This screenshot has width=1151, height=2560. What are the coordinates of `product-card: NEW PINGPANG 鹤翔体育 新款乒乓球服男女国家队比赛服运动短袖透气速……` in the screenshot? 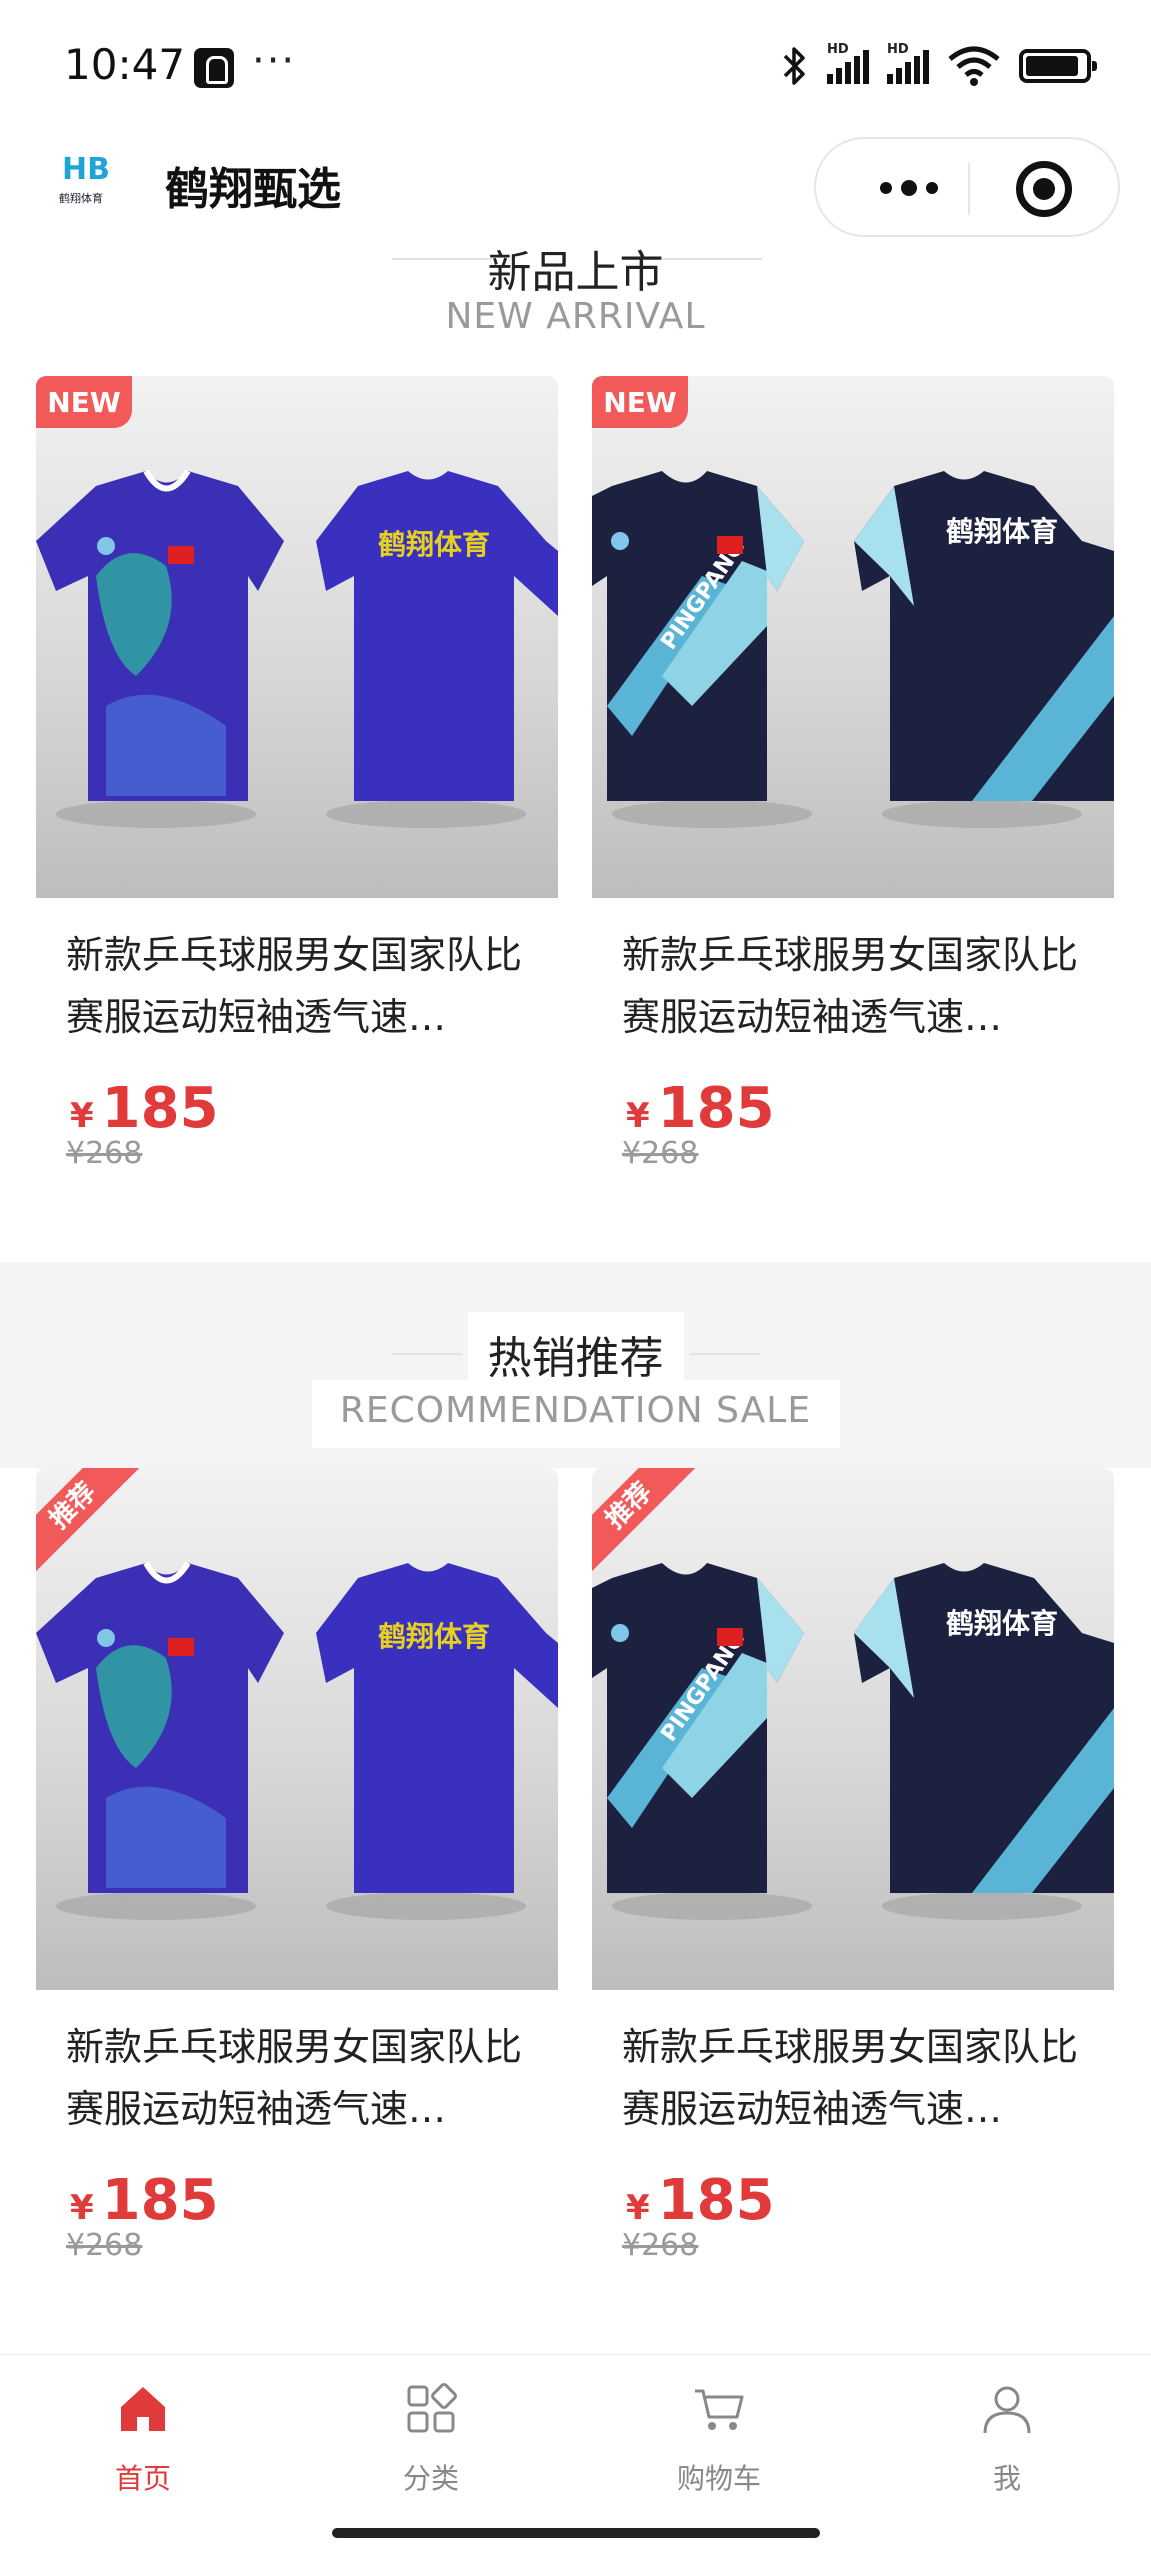 It's located at (853, 796).